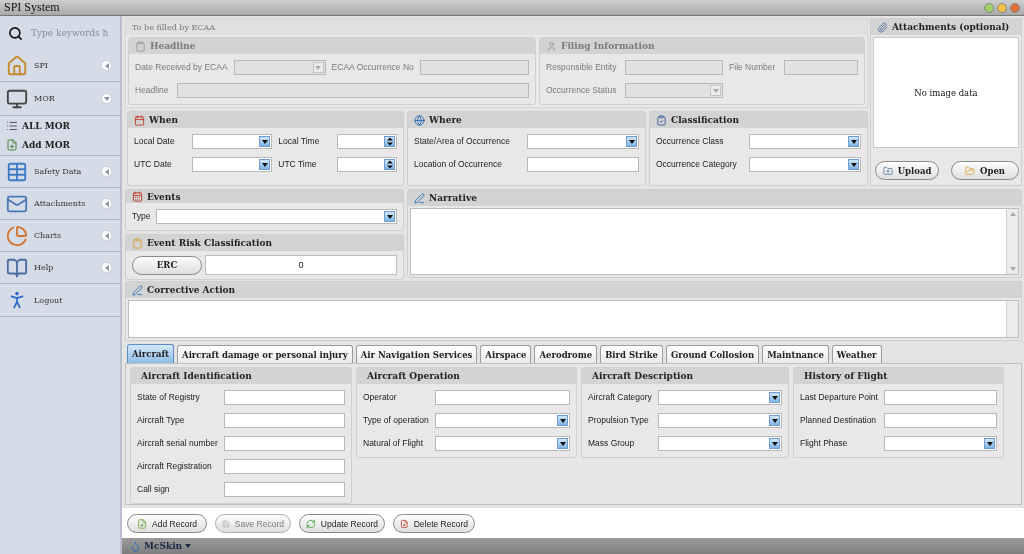 Image resolution: width=1024 pixels, height=554 pixels. Describe the element at coordinates (60, 66) in the screenshot. I see `sidebar-item: SPI` at that location.